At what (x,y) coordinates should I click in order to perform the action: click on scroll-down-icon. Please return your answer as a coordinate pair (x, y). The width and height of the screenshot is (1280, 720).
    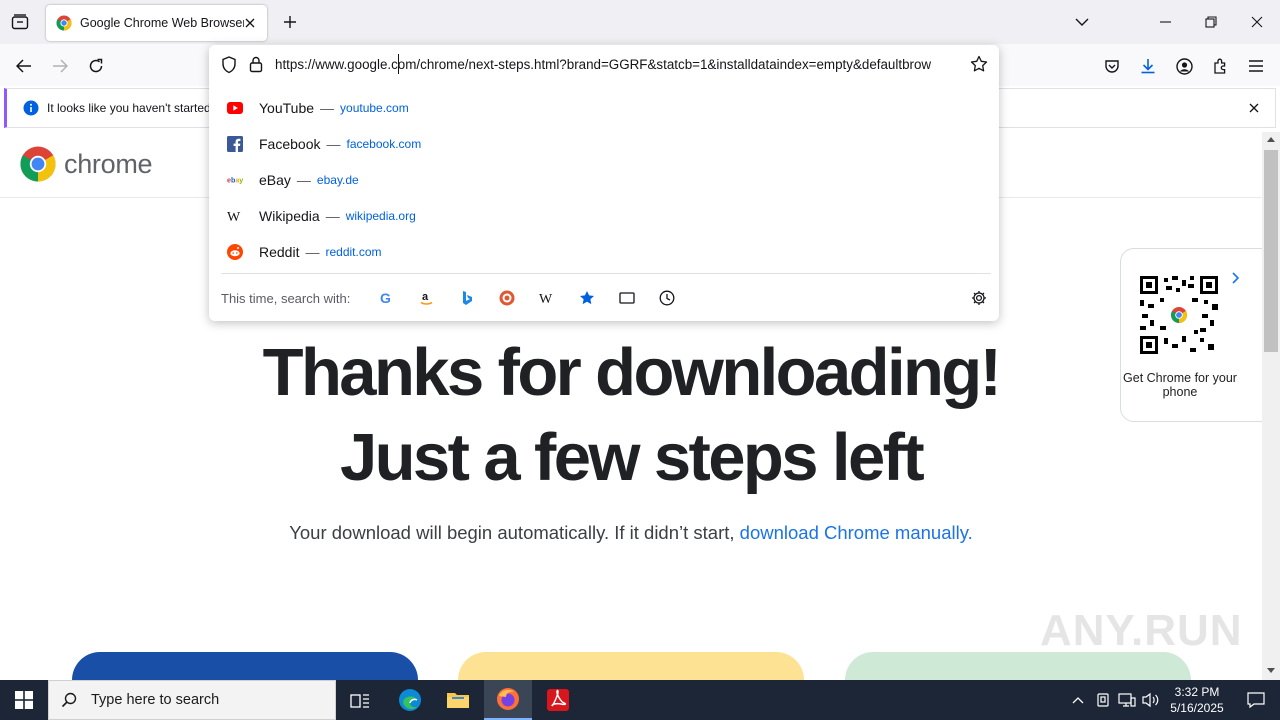
    Looking at the image, I should click on (1271, 671).